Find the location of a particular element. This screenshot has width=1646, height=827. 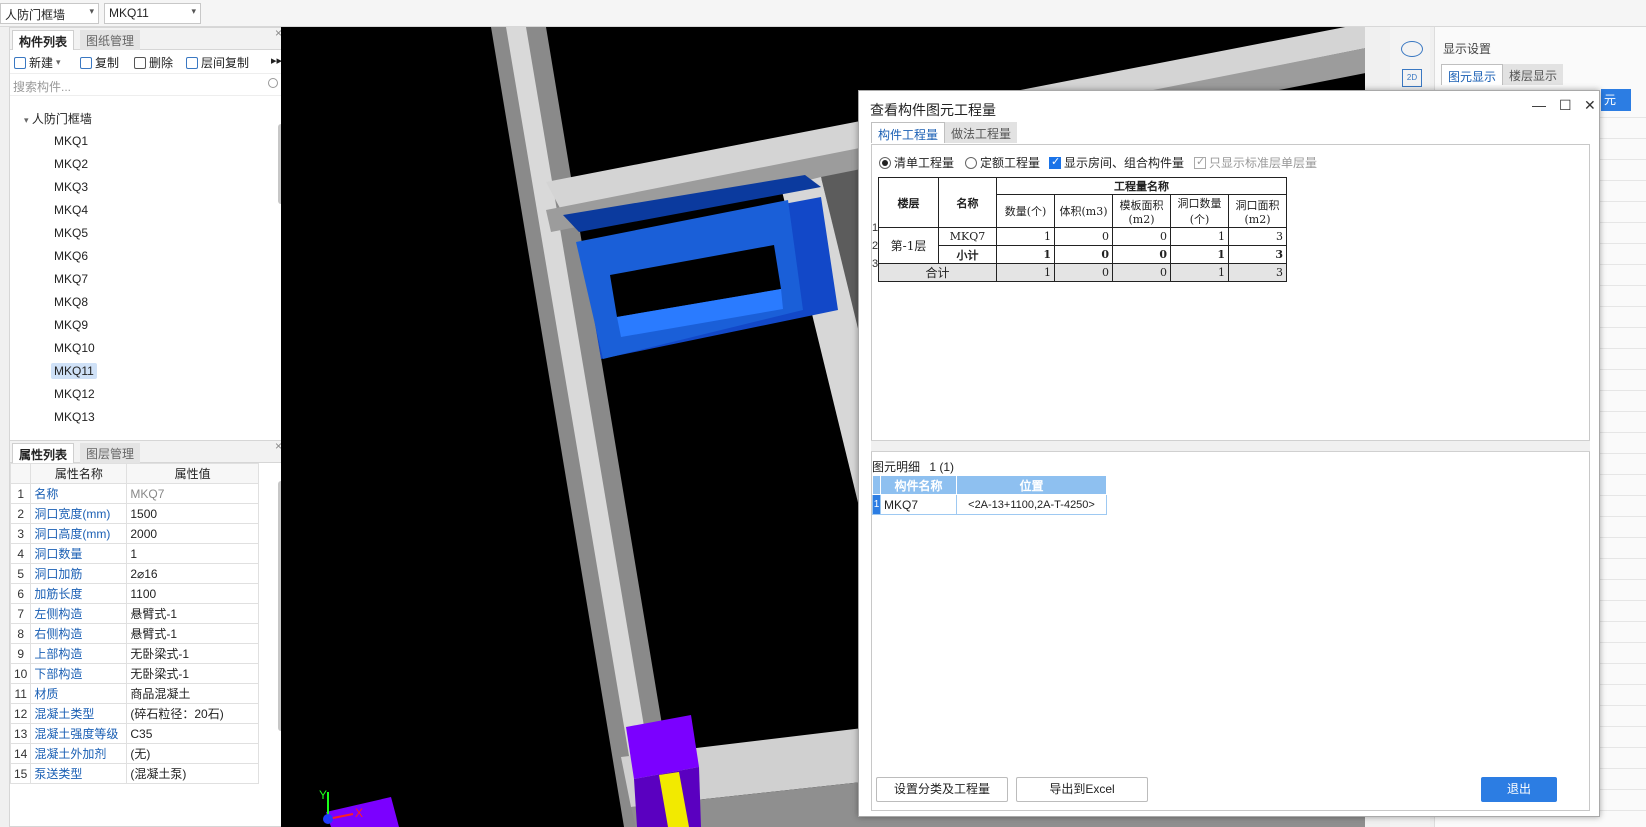

property-name: 洞口数量 is located at coordinates (79, 553).